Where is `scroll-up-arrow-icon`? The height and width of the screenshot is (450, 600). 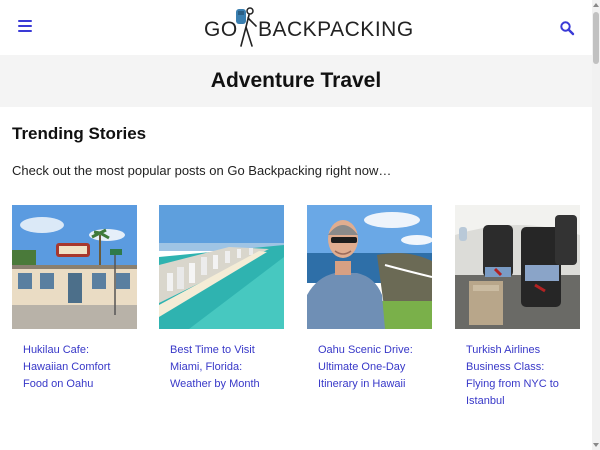 scroll-up-arrow-icon is located at coordinates (596, 5).